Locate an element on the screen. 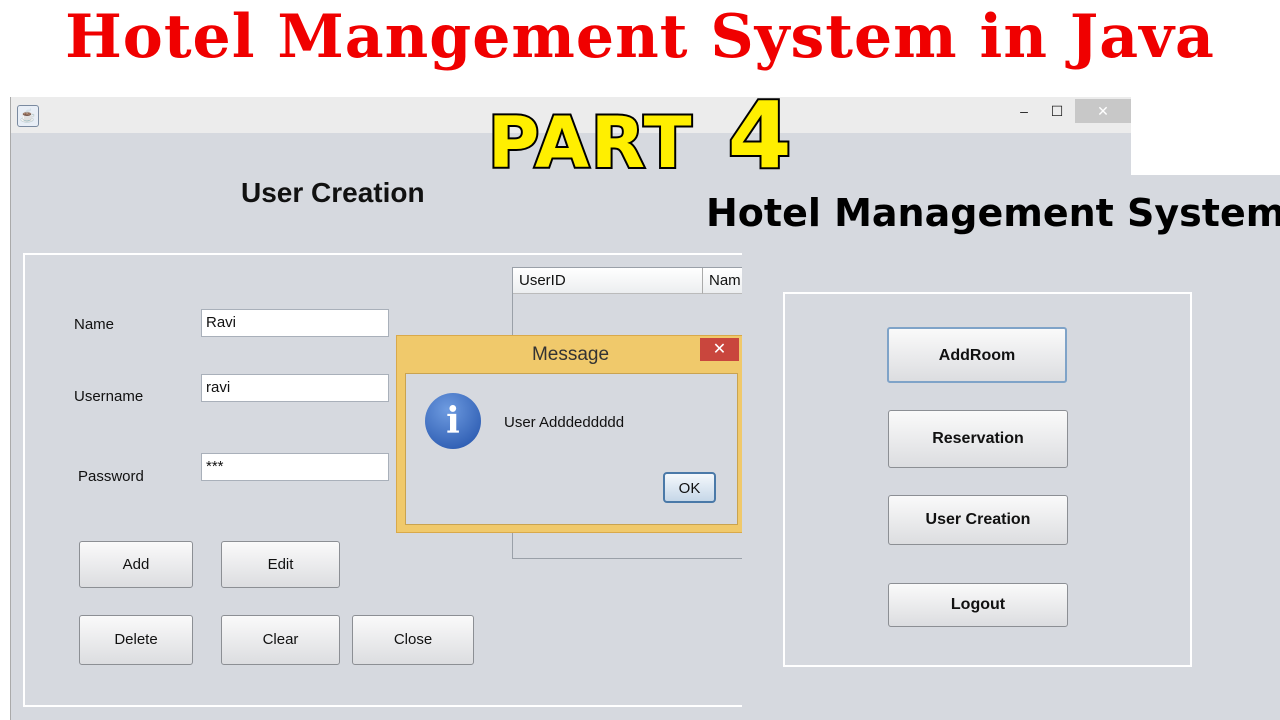  user-creation-button: User Creation is located at coordinates (978, 520).